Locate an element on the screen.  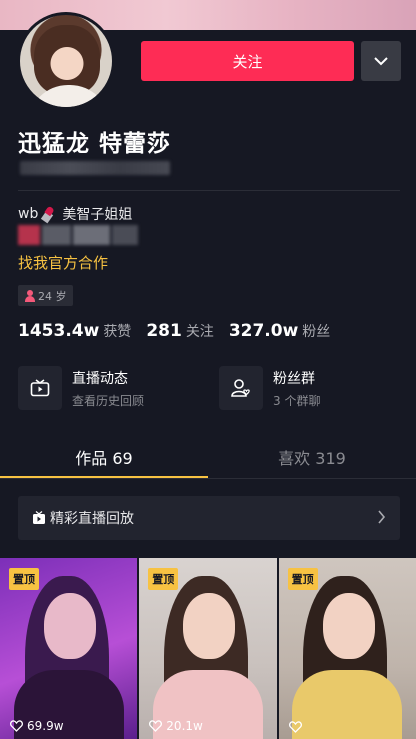
video-likes-count: 20.1w is located at coordinates (184, 726).